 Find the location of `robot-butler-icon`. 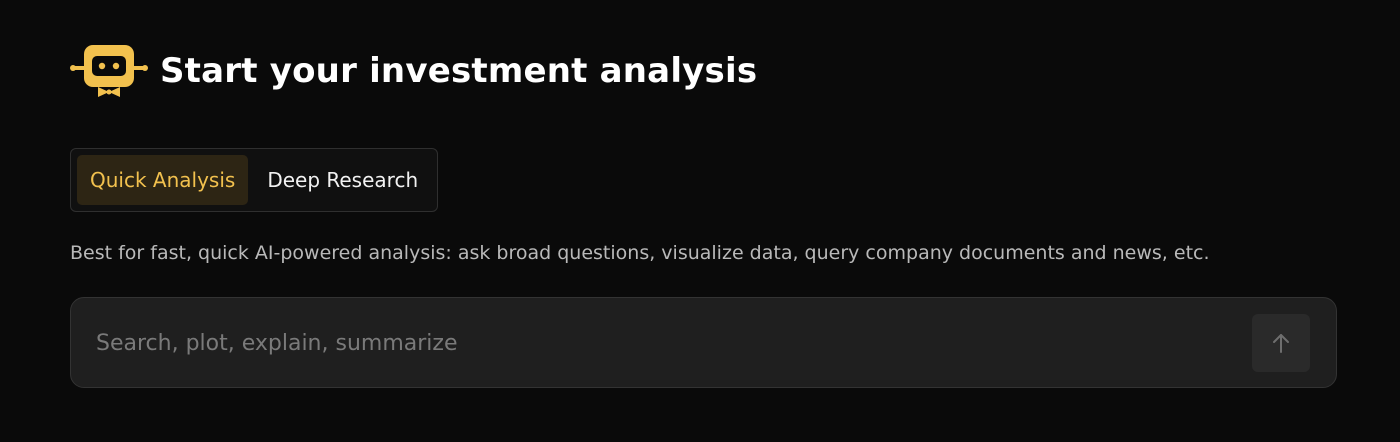

robot-butler-icon is located at coordinates (109, 71).